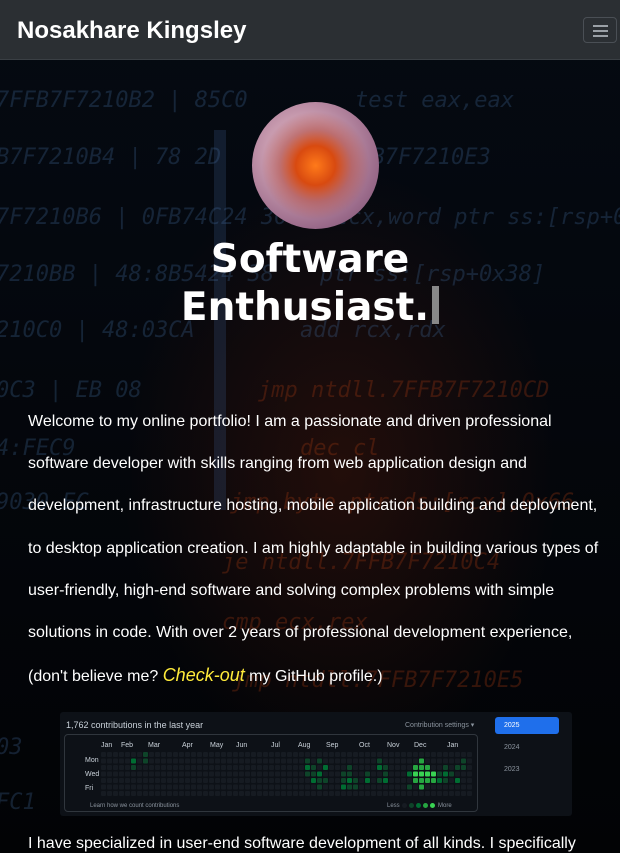 The image size is (620, 853). Describe the element at coordinates (453, 745) in the screenshot. I see `month-label: Jan` at that location.